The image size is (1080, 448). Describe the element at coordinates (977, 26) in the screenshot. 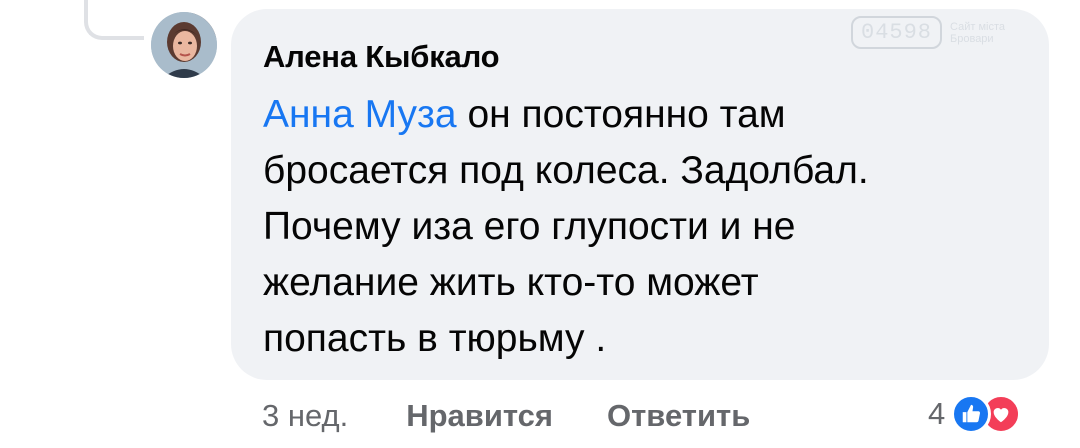

I see `watermark-caption-line1: Сайт міста` at that location.